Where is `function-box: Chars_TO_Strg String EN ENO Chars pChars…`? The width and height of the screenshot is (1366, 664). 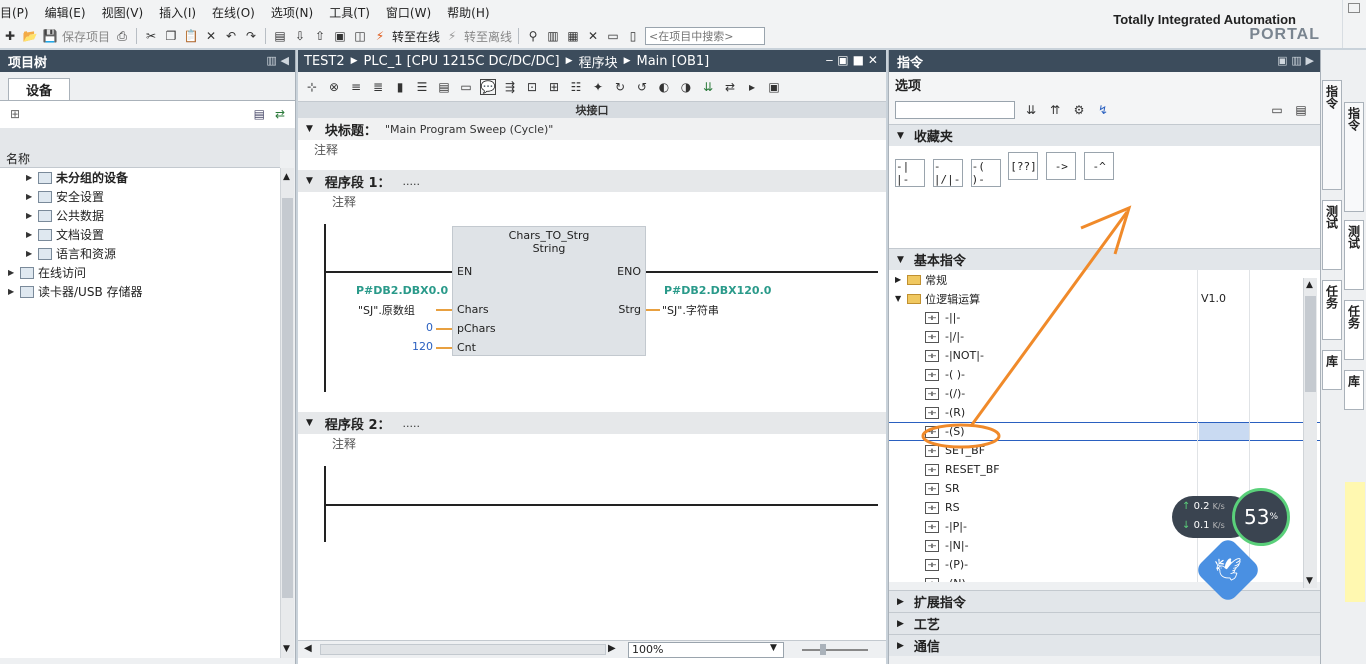 function-box: Chars_TO_Strg String EN ENO Chars pChars… is located at coordinates (549, 291).